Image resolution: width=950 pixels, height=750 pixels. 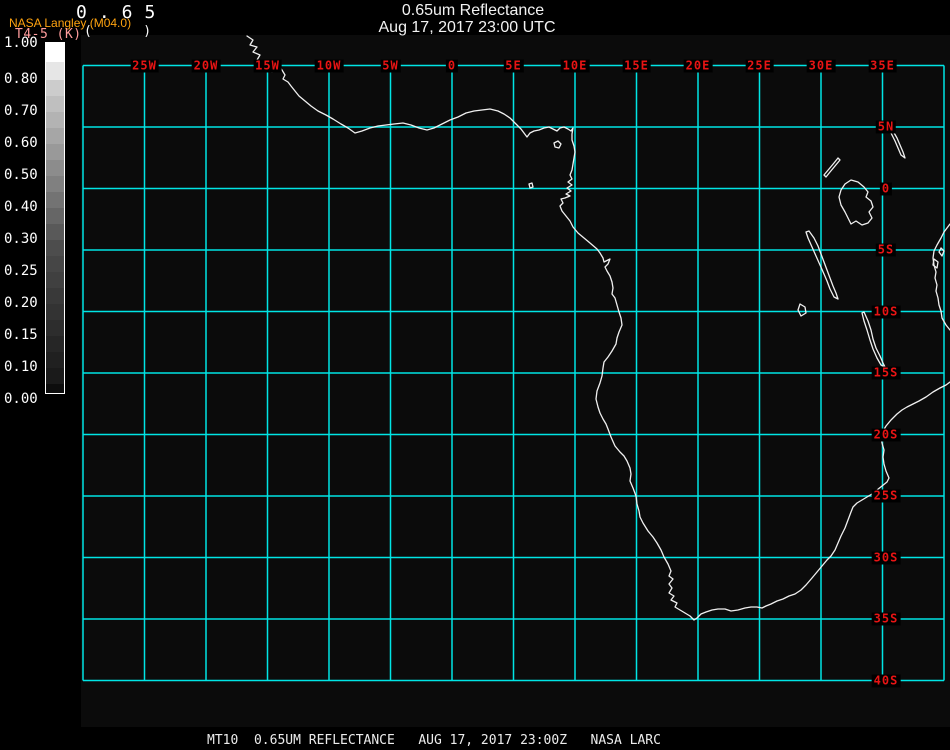 What do you see at coordinates (329, 65) in the screenshot?
I see `lon-label-10W: 10W` at bounding box center [329, 65].